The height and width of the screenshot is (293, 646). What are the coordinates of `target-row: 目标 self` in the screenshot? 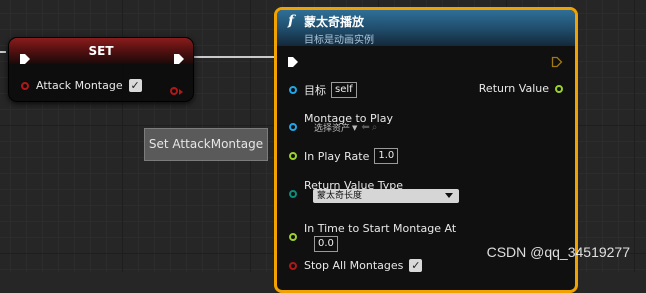 It's located at (323, 90).